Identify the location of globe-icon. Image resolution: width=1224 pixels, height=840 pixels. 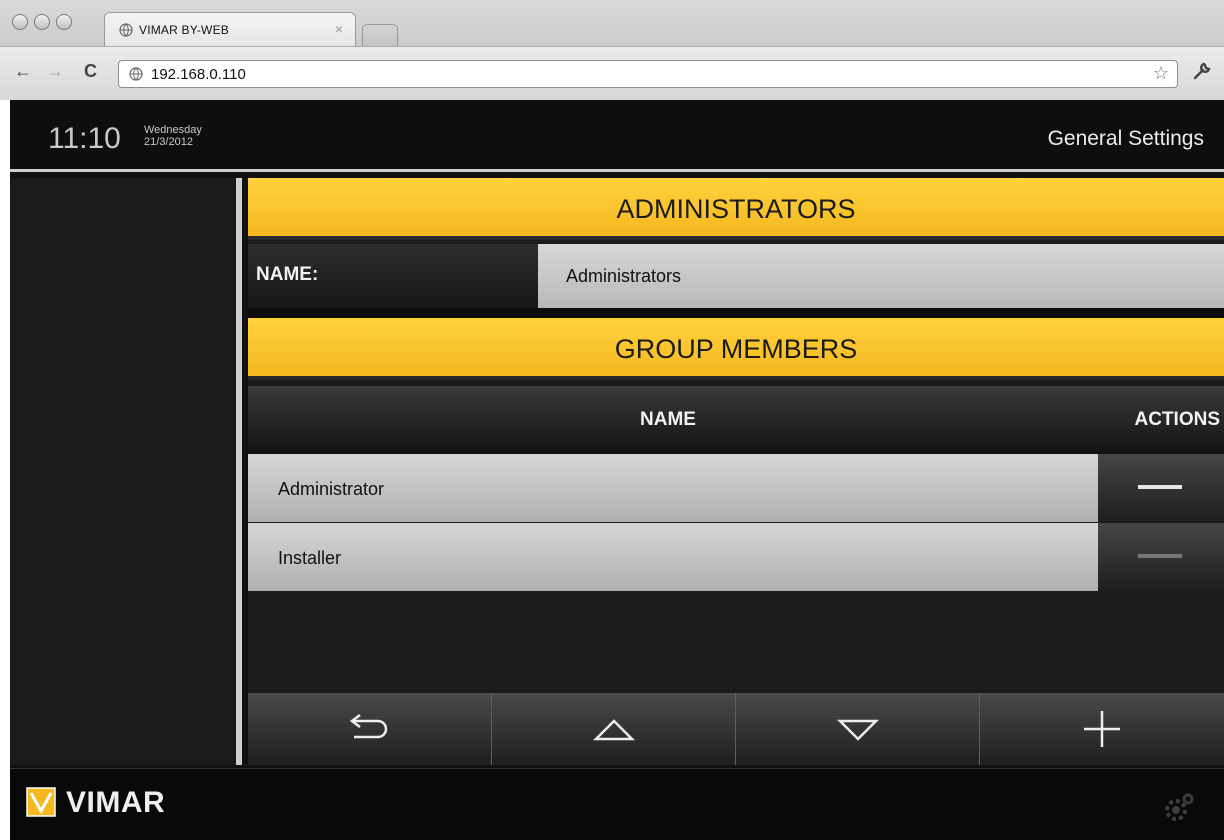
(126, 30).